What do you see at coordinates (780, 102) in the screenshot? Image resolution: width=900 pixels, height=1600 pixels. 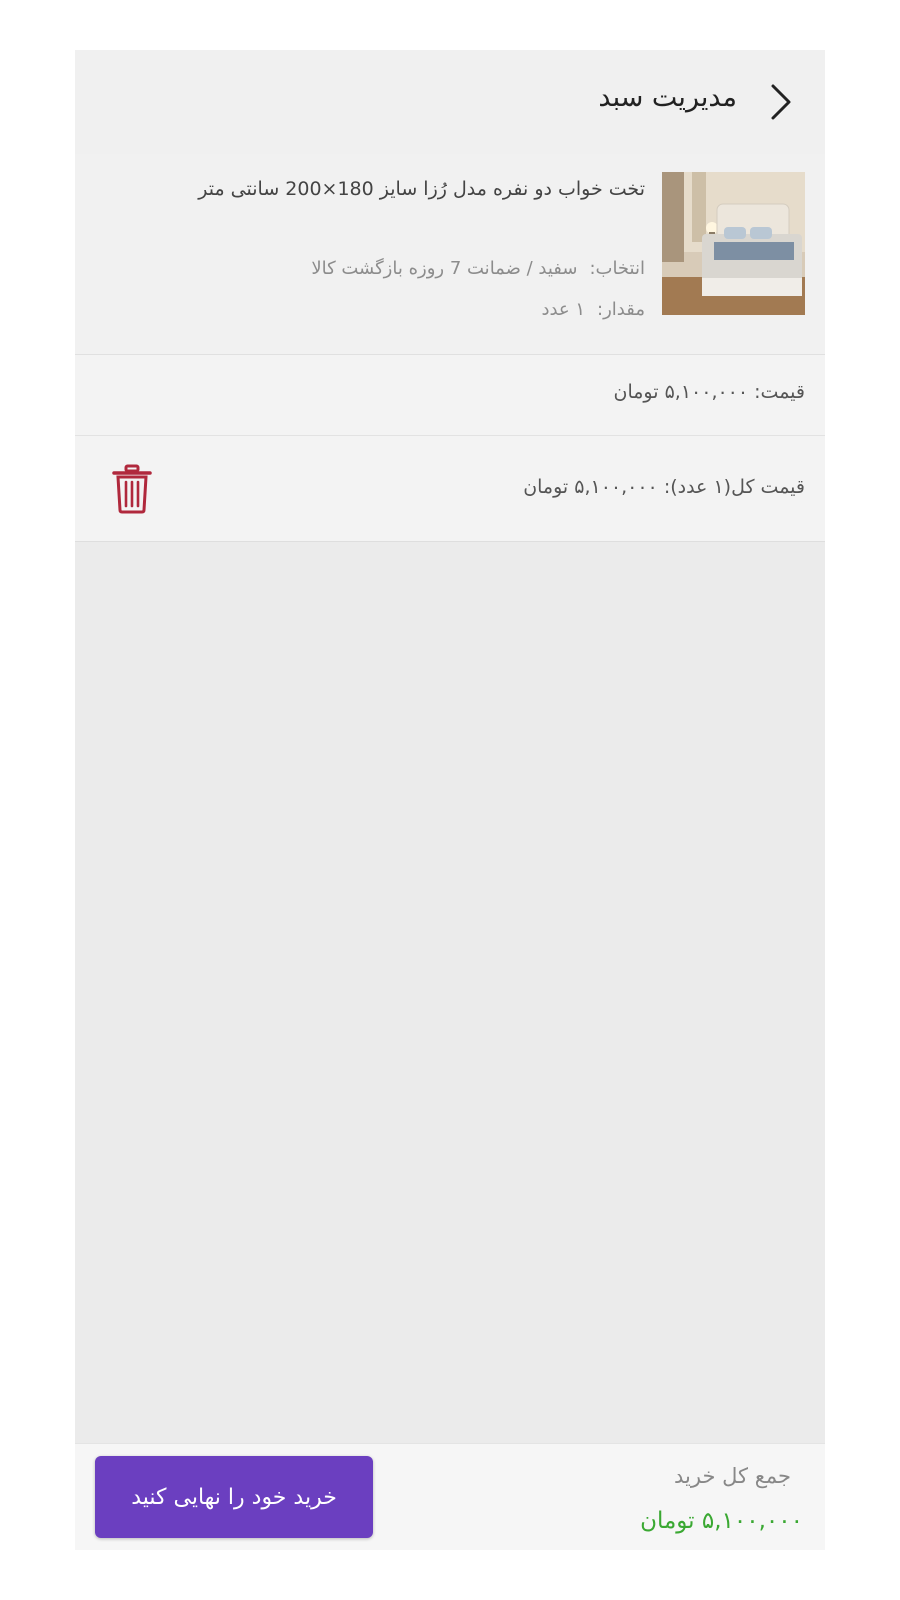 I see `chevron-right-icon` at bounding box center [780, 102].